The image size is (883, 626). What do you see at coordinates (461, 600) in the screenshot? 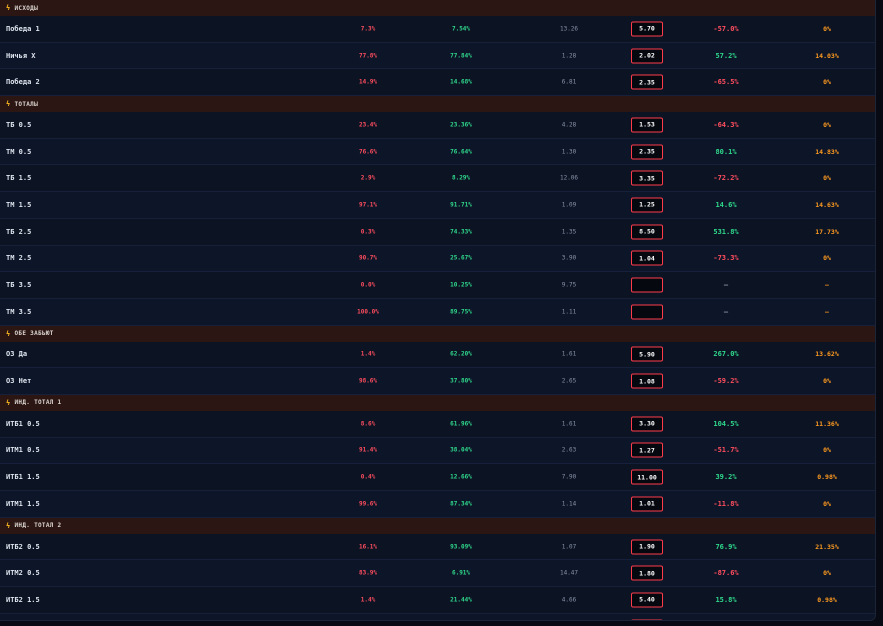
I see `implied-probability: 21.44%` at bounding box center [461, 600].